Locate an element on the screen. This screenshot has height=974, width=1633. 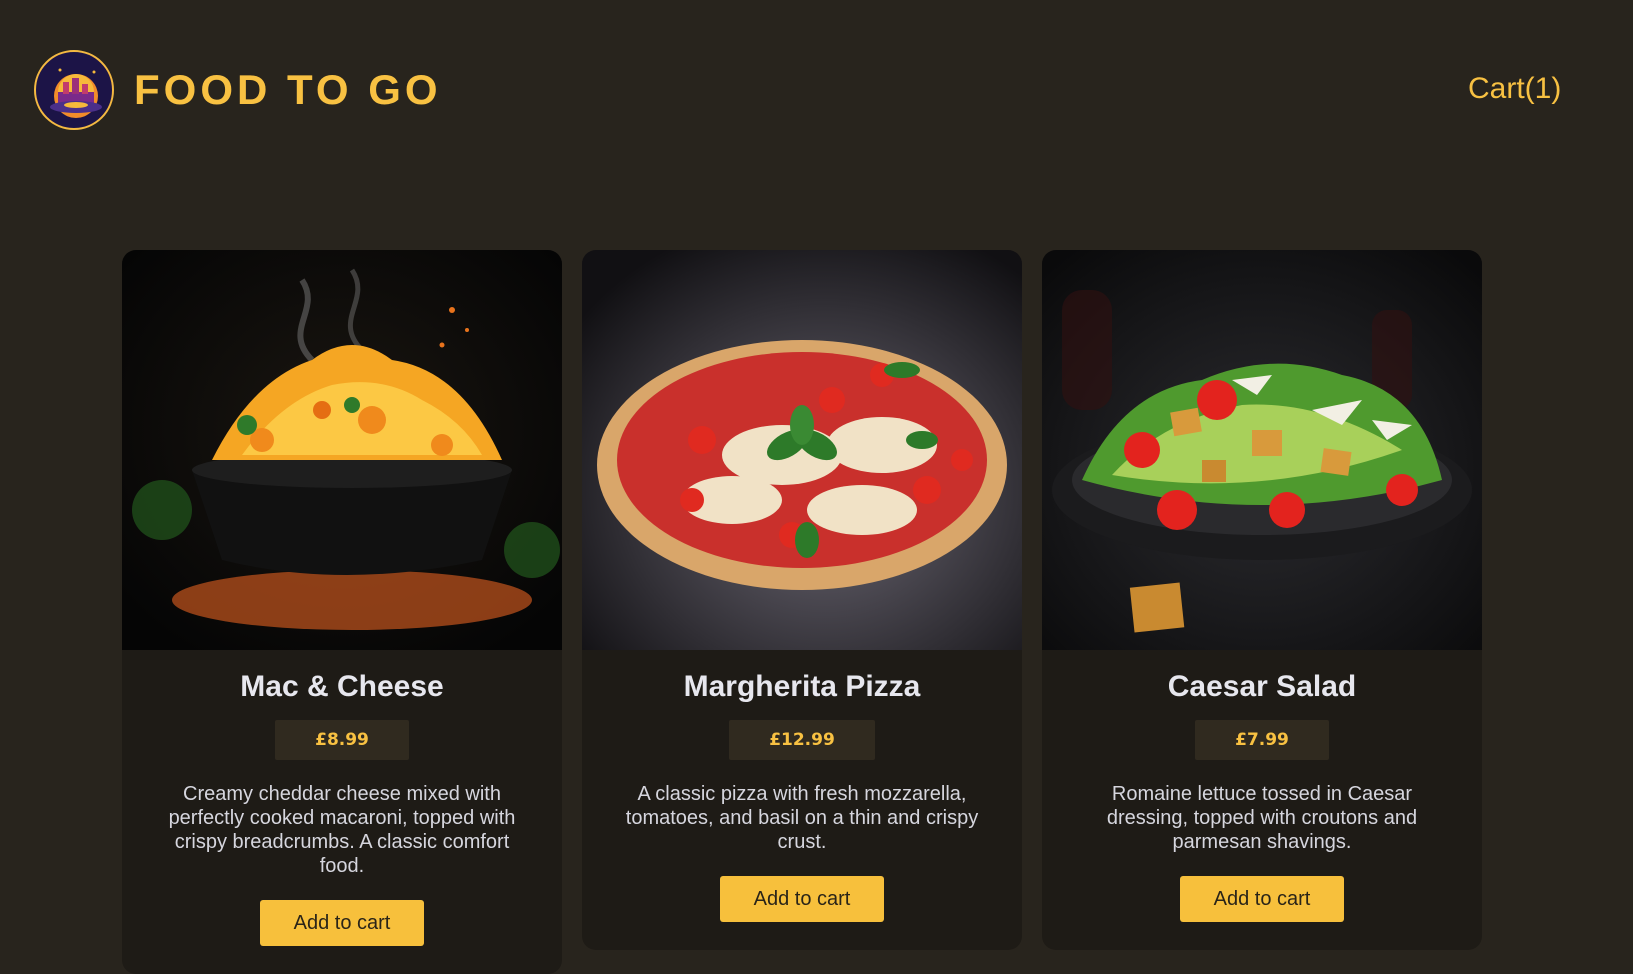
cart-link: Cart(1) is located at coordinates (1514, 89).